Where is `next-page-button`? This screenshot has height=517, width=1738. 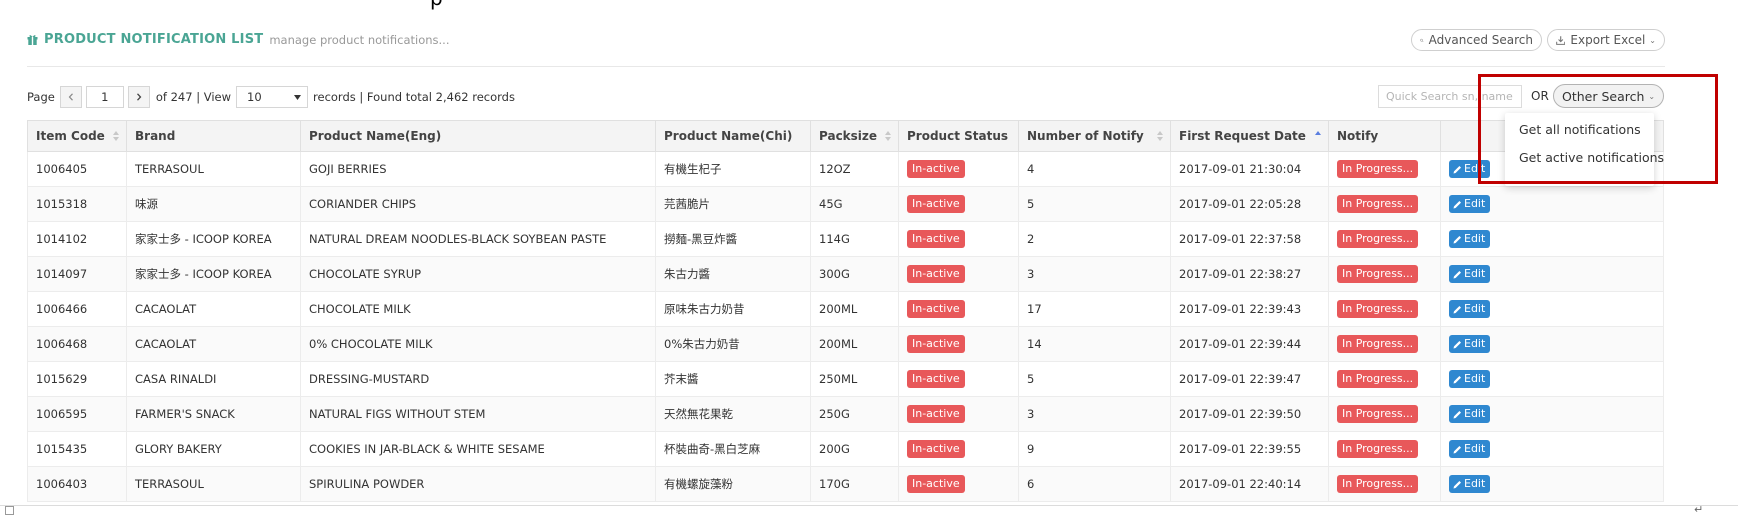 next-page-button is located at coordinates (138, 97).